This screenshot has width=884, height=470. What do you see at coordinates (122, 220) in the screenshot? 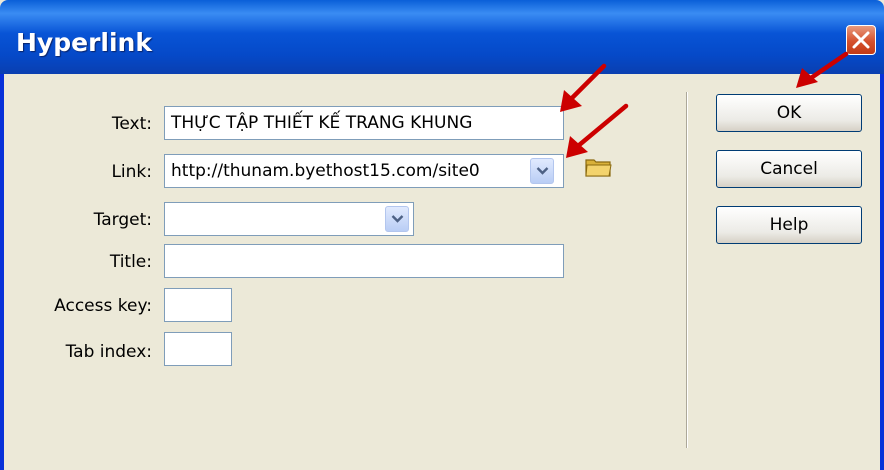
I see `target-label: Target:` at bounding box center [122, 220].